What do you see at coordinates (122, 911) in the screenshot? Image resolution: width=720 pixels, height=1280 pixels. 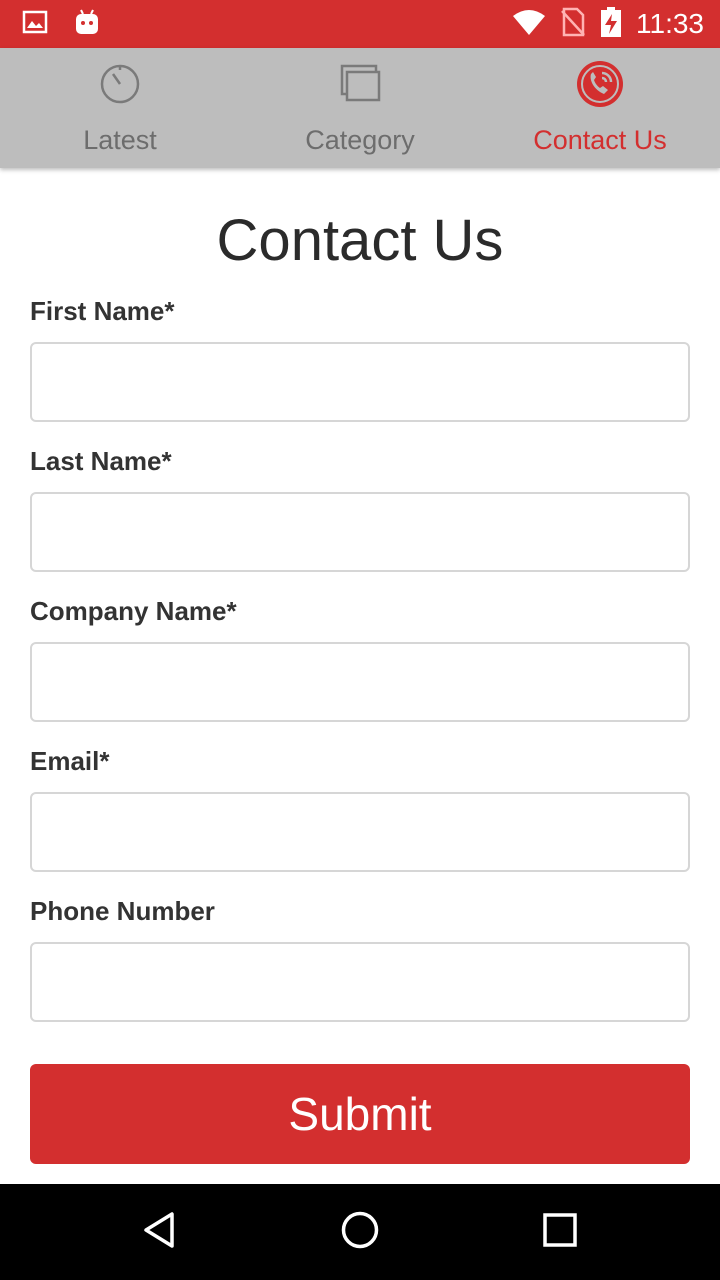 I see `phone-number-label: Phone Number` at bounding box center [122, 911].